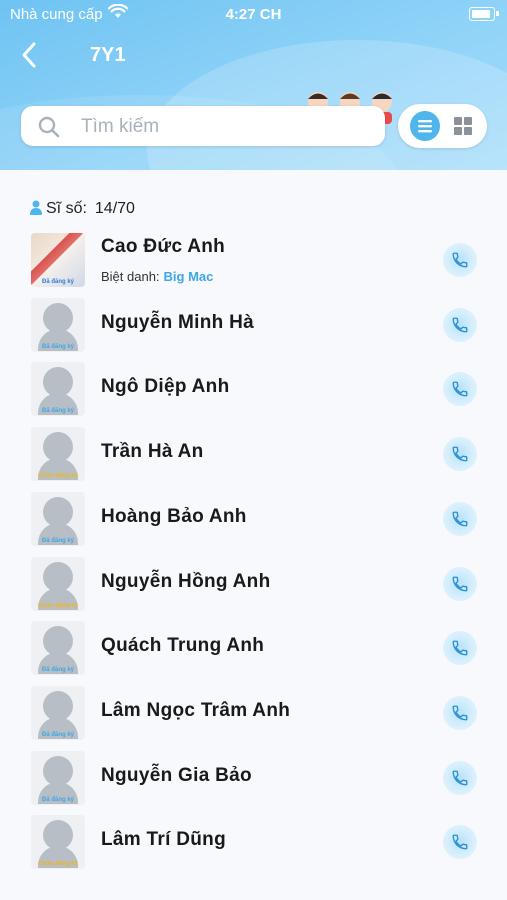  I want to click on status-bar: Nhà cung cấp 4:27 CH, so click(253, 15).